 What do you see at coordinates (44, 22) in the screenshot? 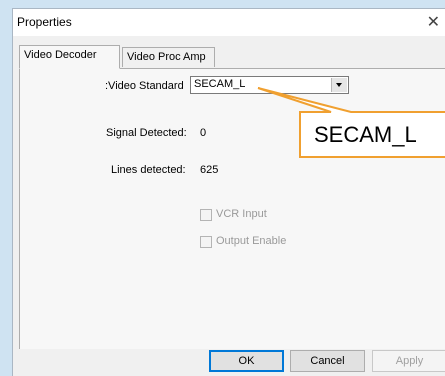
I see `window-title: Properties` at bounding box center [44, 22].